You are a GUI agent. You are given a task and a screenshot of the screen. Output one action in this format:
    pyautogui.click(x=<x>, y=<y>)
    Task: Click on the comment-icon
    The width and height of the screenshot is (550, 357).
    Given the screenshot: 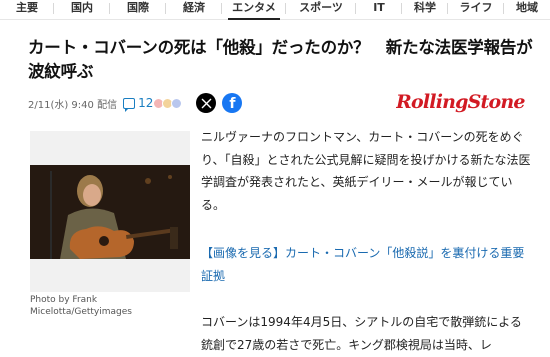 What is the action you would take?
    pyautogui.click(x=129, y=104)
    